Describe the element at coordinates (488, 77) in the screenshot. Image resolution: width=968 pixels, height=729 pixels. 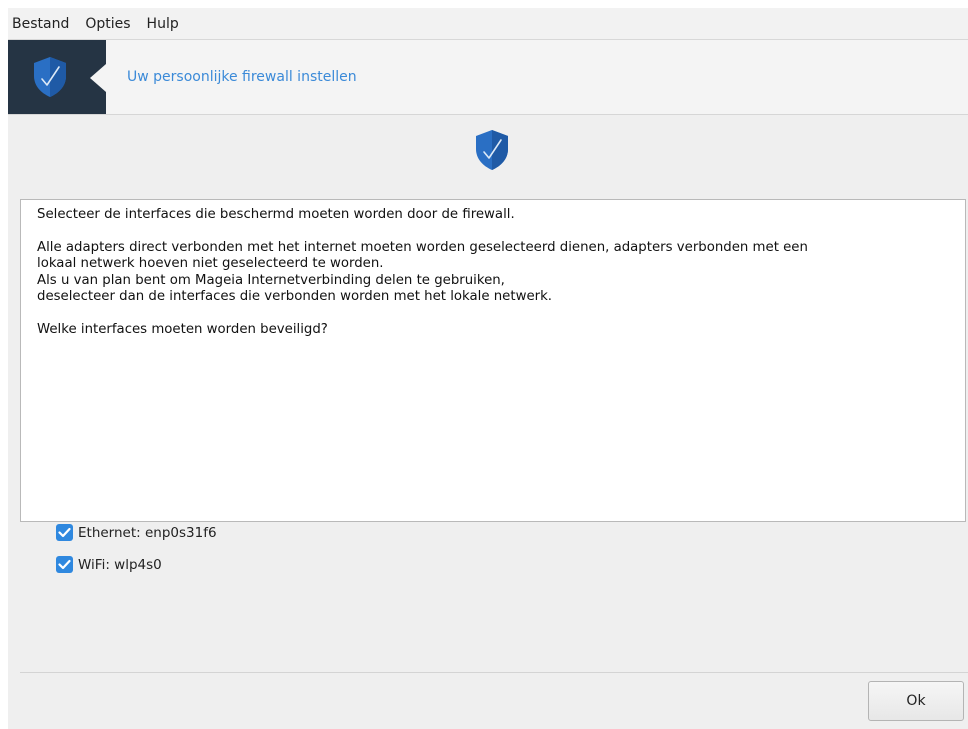
I see `header-banner: Uw persoonlijke firewall instellen` at that location.